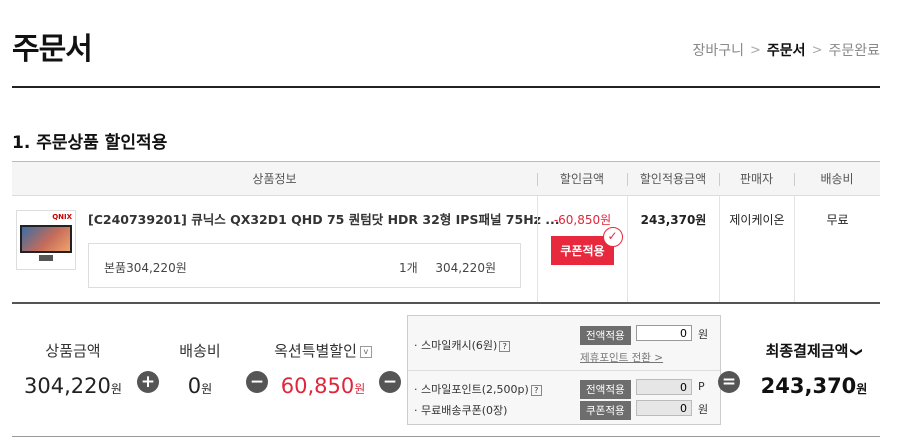 The image size is (900, 444). What do you see at coordinates (701, 386) in the screenshot?
I see `point-unit: P` at bounding box center [701, 386].